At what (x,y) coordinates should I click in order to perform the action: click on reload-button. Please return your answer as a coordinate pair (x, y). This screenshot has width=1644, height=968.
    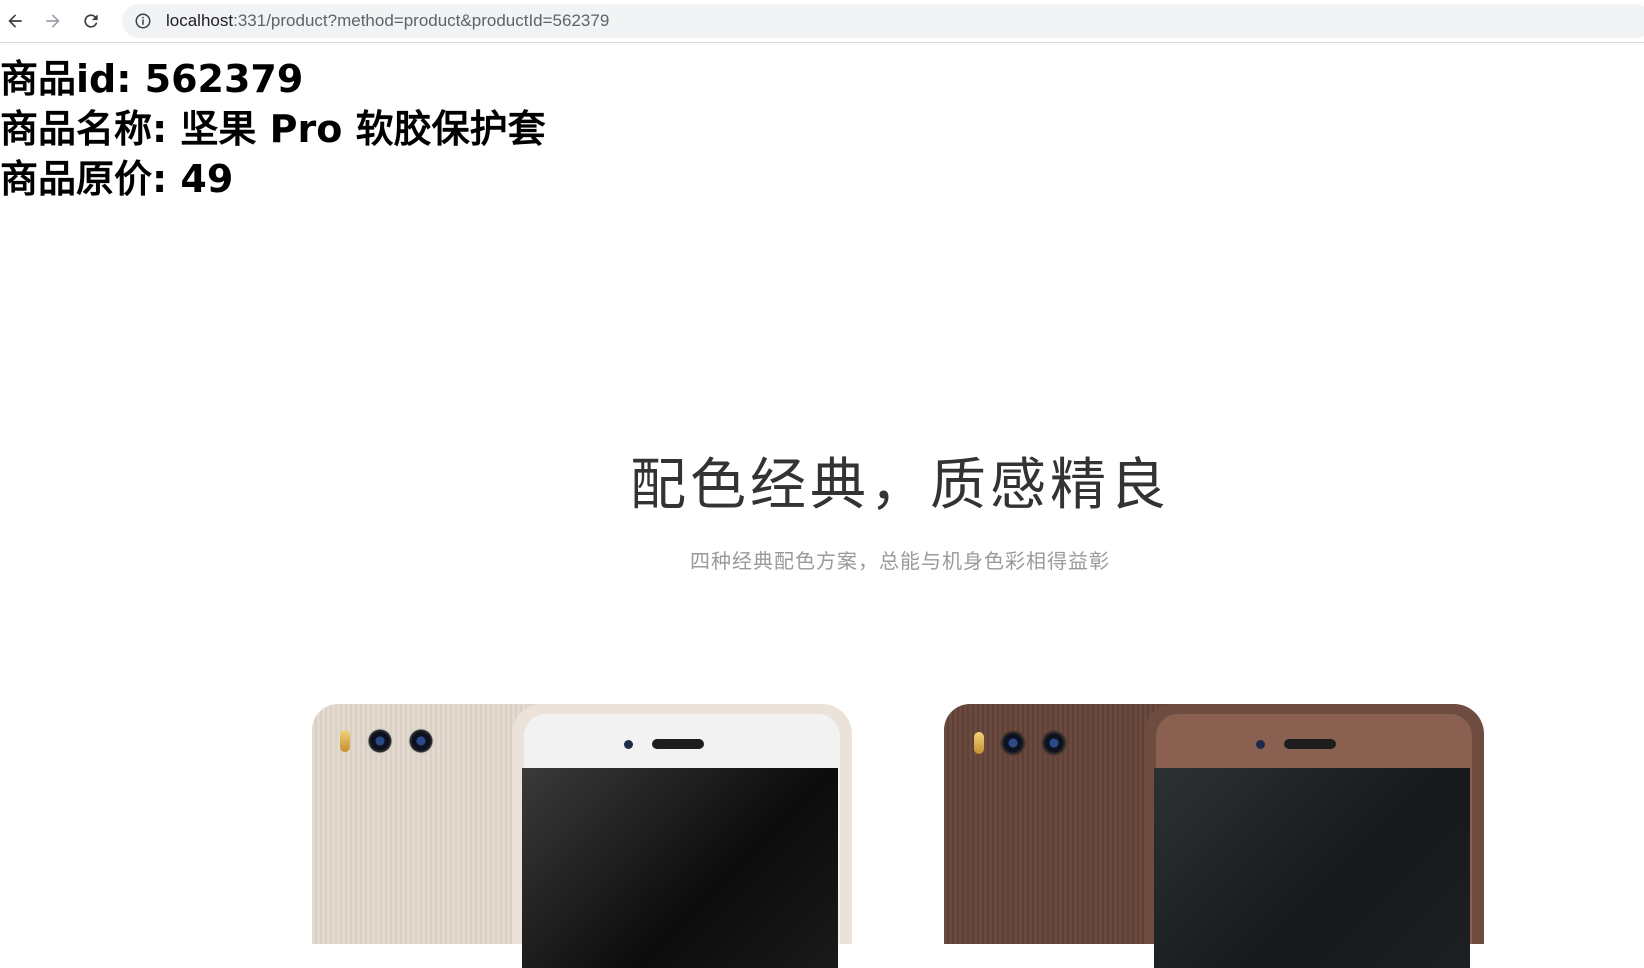
    Looking at the image, I should click on (91, 21).